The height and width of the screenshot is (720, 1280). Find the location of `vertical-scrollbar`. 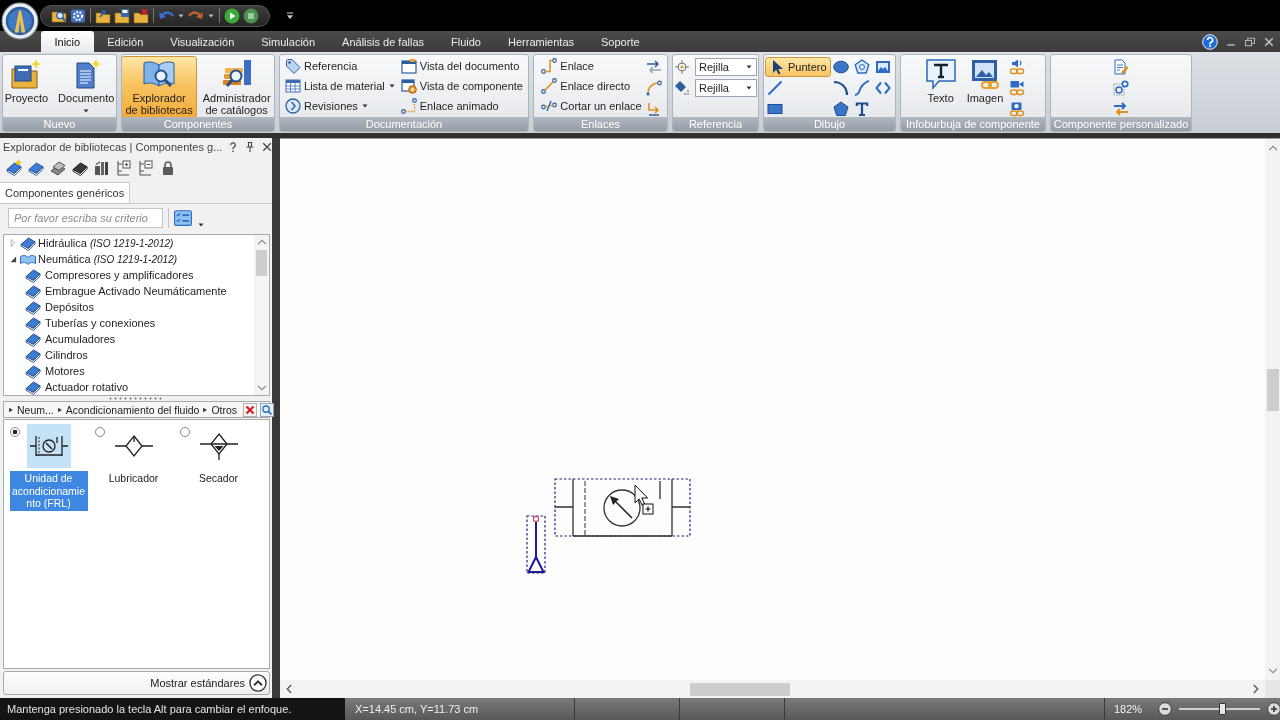

vertical-scrollbar is located at coordinates (1272, 409).